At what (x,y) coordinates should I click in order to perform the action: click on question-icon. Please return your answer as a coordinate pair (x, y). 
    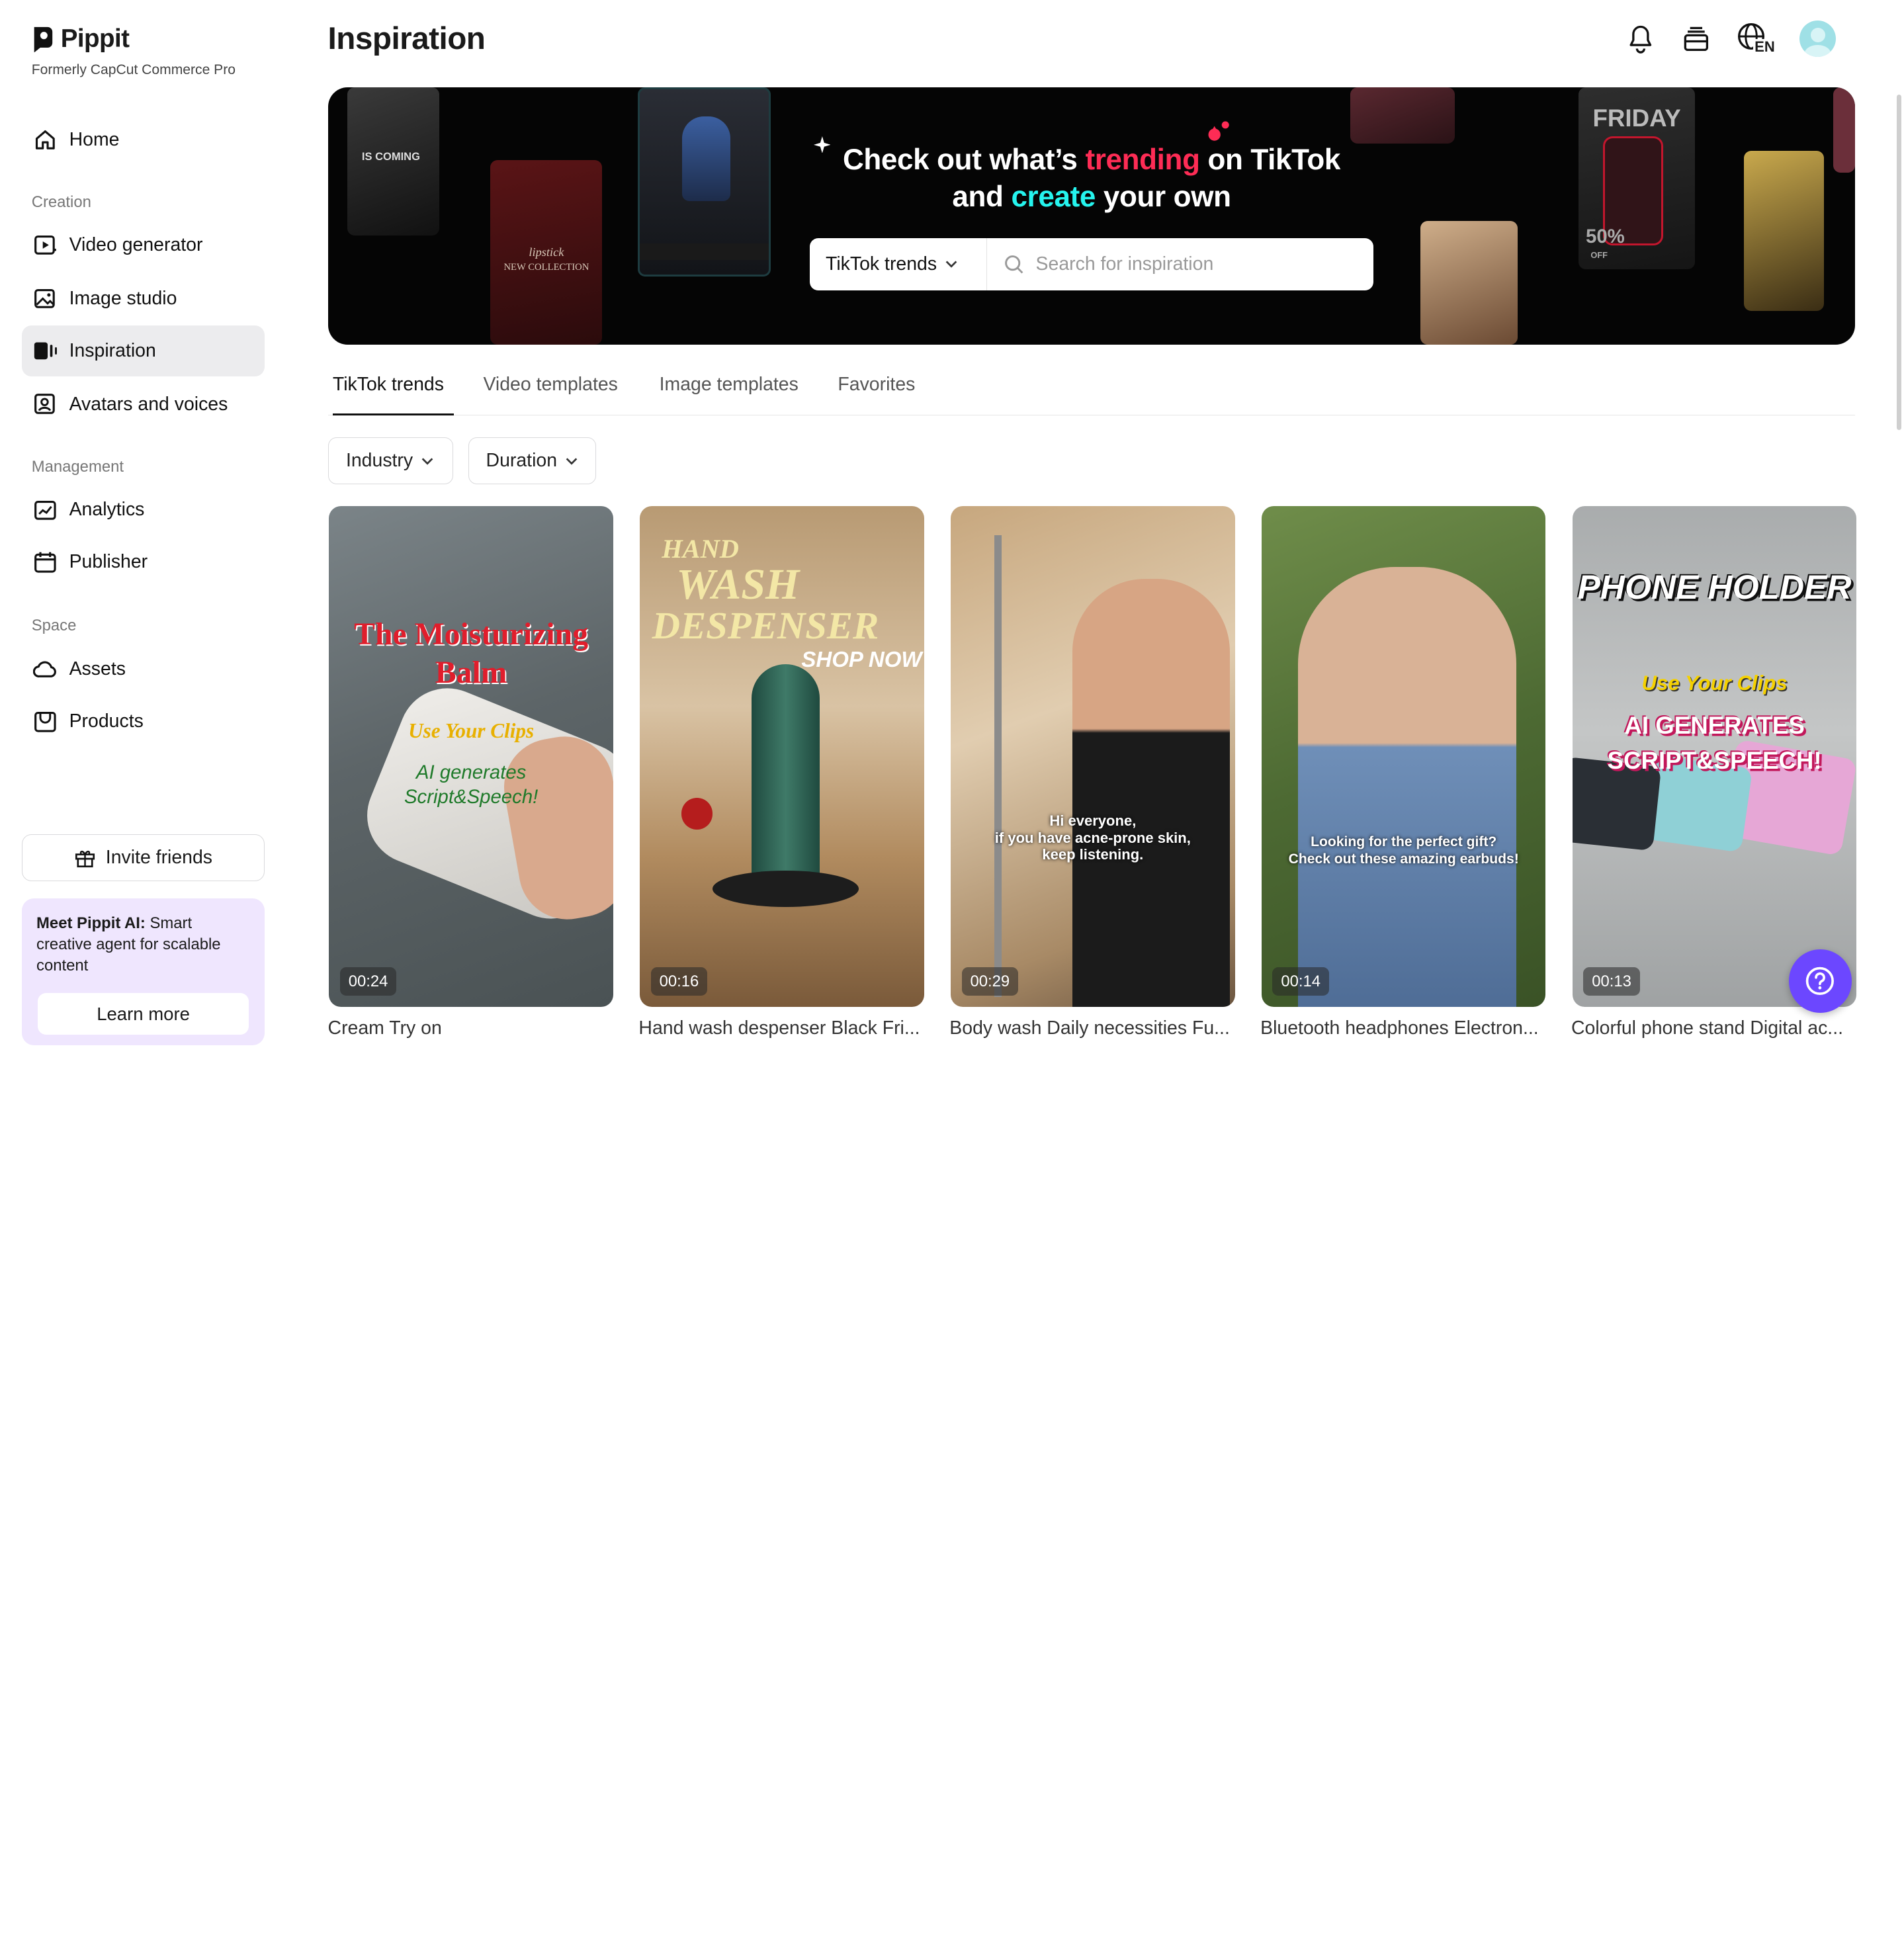
    Looking at the image, I should click on (1820, 982).